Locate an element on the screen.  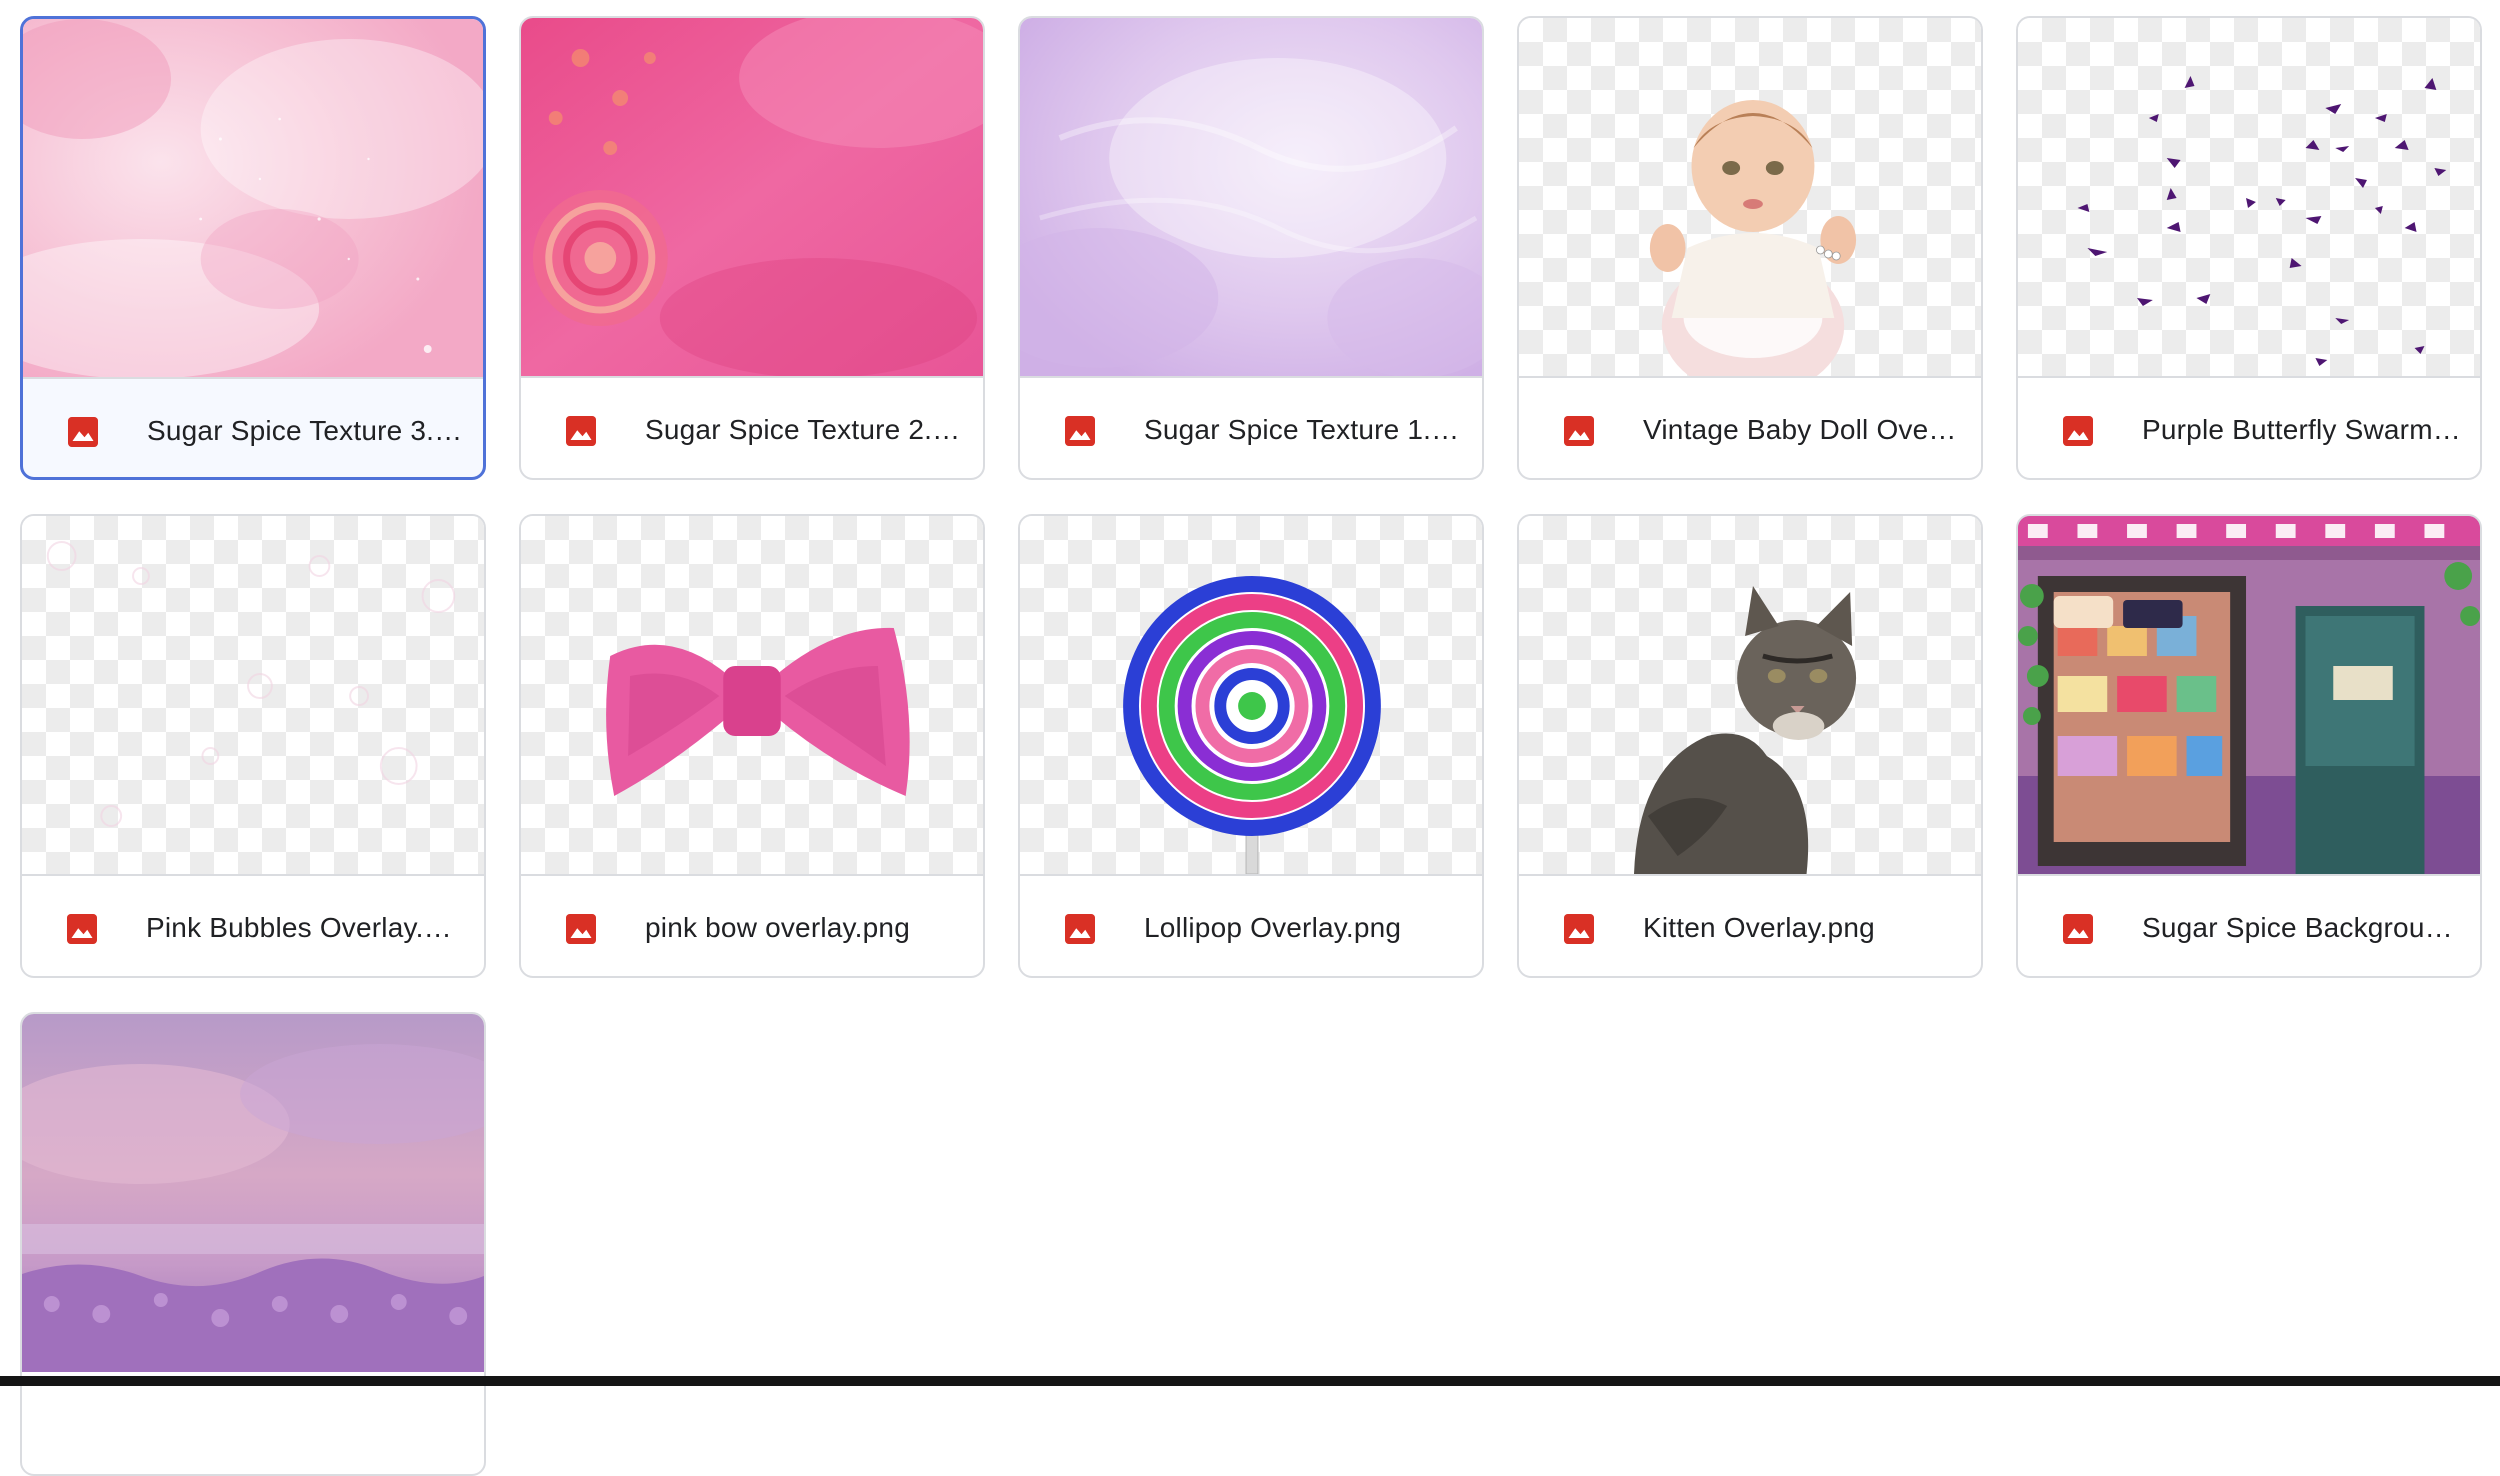
file-card-sugar-spice-texture-1: Sugar Spice Texture 1.jpg is located at coordinates (1251, 248).